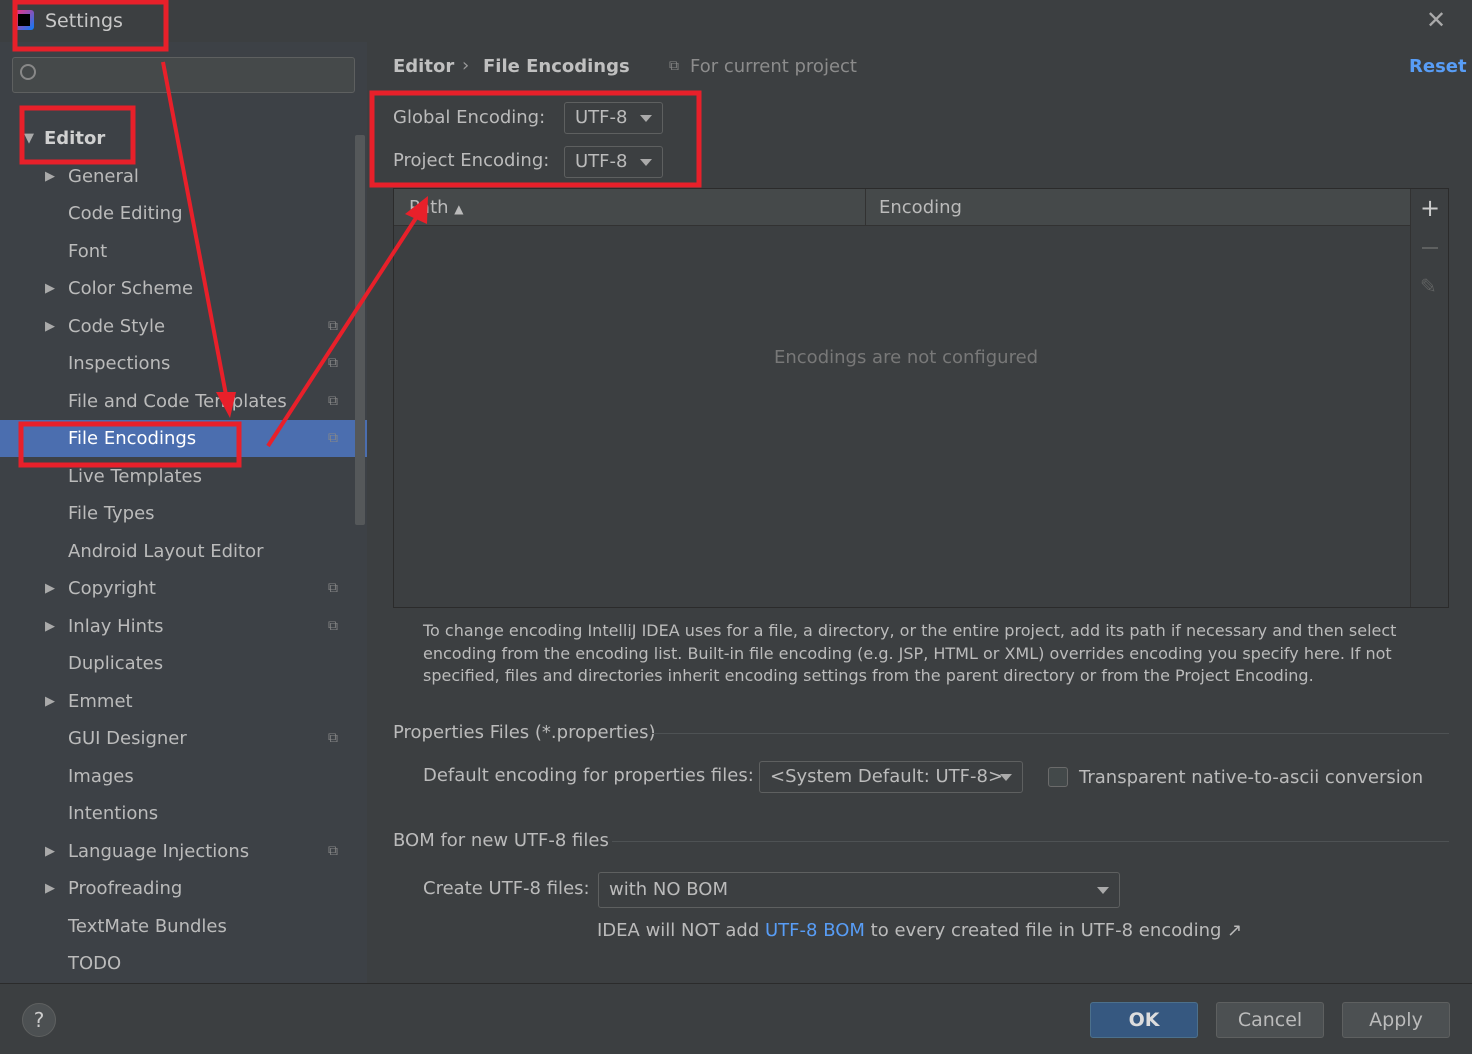 The image size is (1472, 1054). I want to click on sidebar-item-language-injections: ▶ Language Injections ⧉, so click(177, 851).